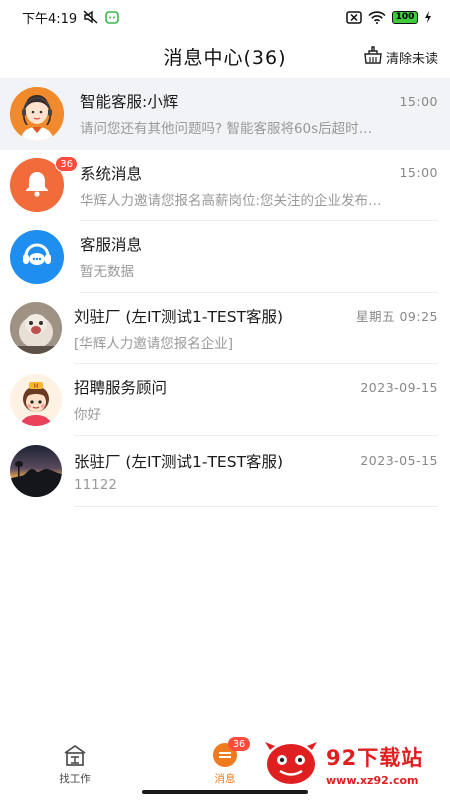  I want to click on sunset-photo-avatar, so click(36, 471).